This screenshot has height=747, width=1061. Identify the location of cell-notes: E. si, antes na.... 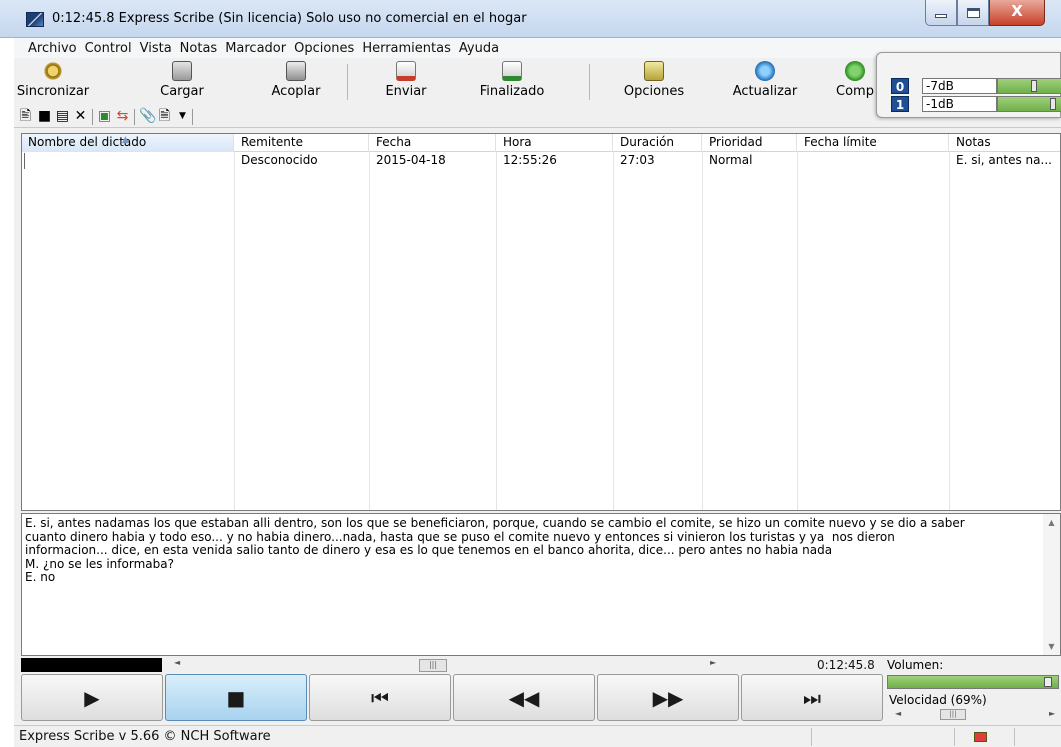
(1004, 160).